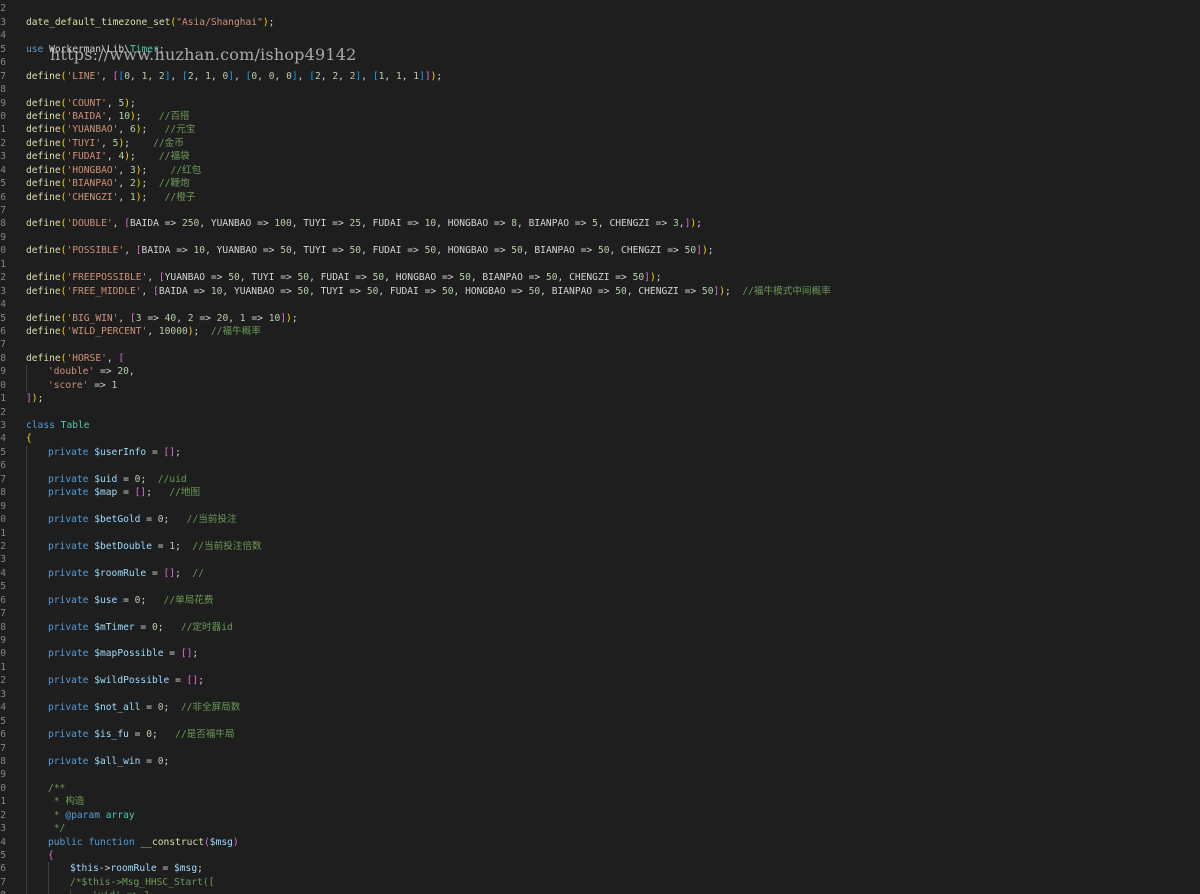 The width and height of the screenshot is (1200, 894). What do you see at coordinates (600, 560) in the screenshot?
I see `code-line: 43` at bounding box center [600, 560].